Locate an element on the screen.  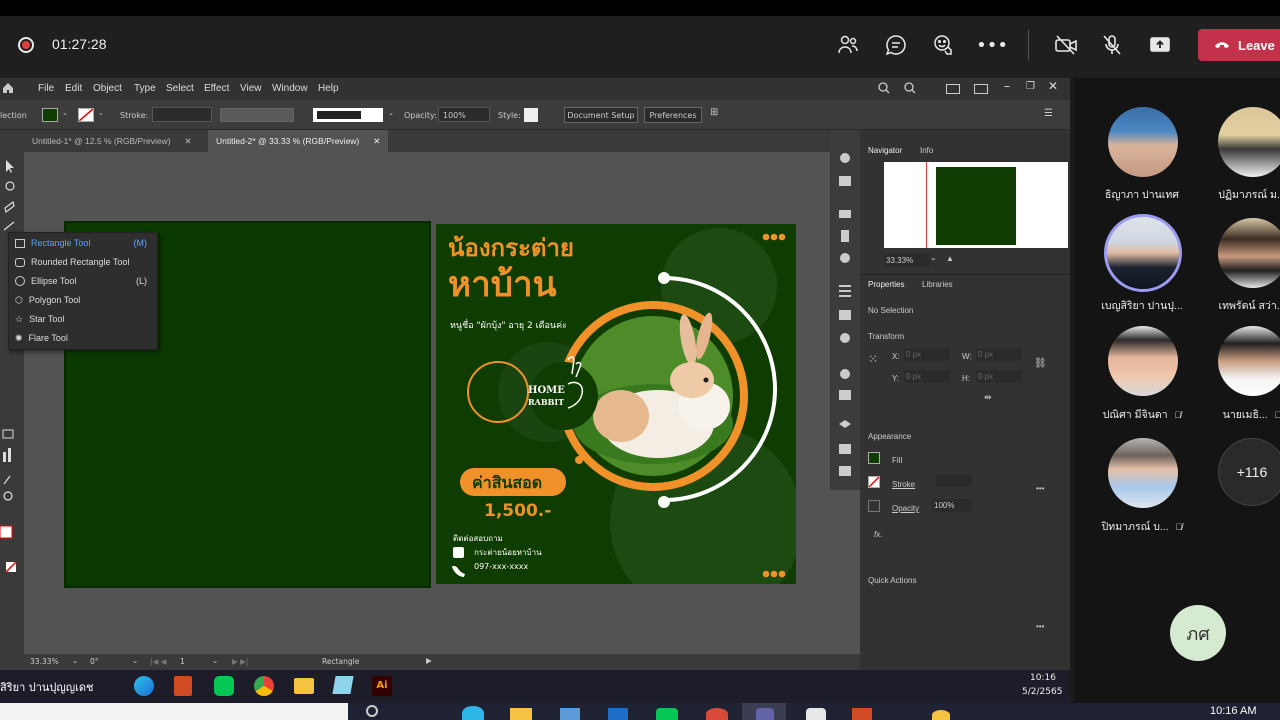
leave-button: Leave is located at coordinates (1239, 45).